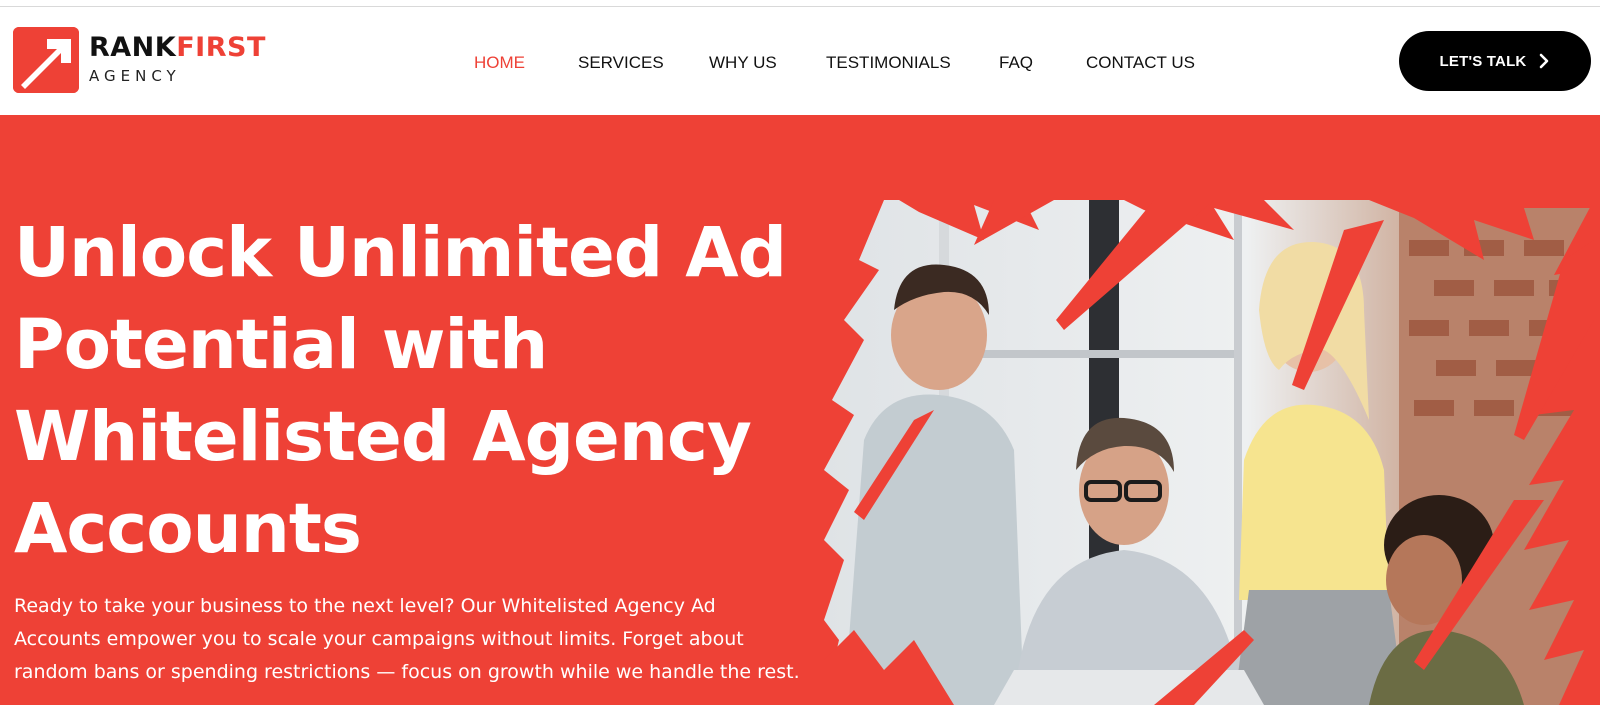 The width and height of the screenshot is (1600, 705). Describe the element at coordinates (499, 63) in the screenshot. I see `nav-item-home: HOME` at that location.